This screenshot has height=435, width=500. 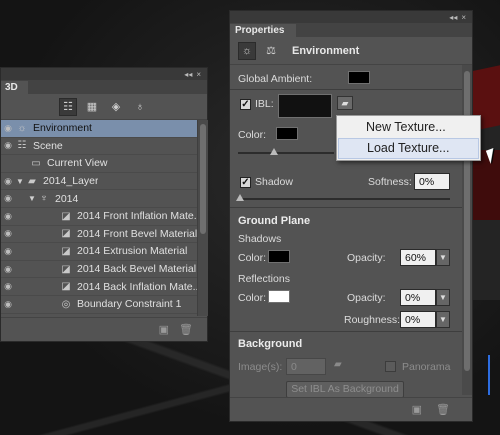 What do you see at coordinates (129, 304) in the screenshot?
I see `tree-row-label: Boundary Constraint 1` at bounding box center [129, 304].